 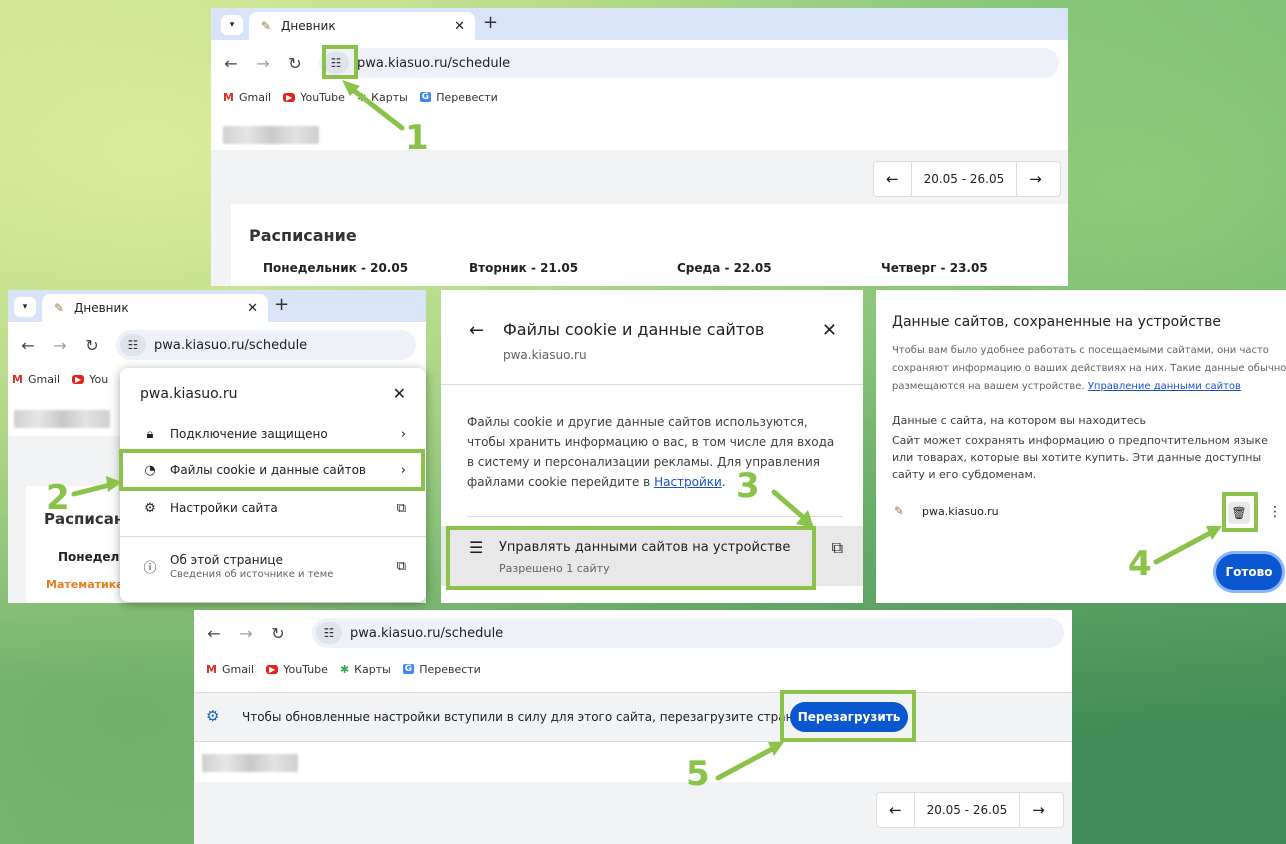 What do you see at coordinates (1164, 386) in the screenshot?
I see `manage-site-data-link: Управление данными сайтов` at bounding box center [1164, 386].